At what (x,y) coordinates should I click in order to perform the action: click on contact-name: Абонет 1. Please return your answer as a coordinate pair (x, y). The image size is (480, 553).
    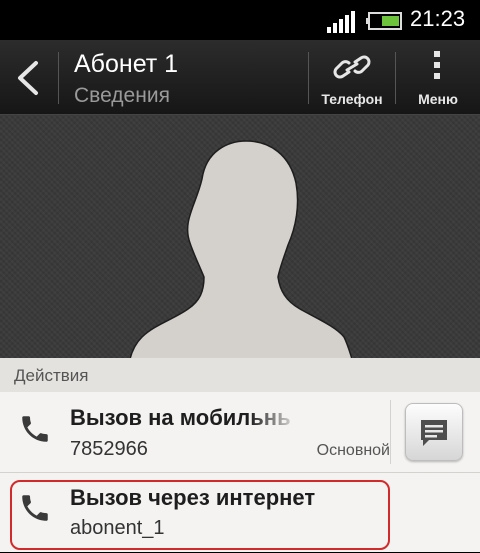
    Looking at the image, I should click on (126, 64).